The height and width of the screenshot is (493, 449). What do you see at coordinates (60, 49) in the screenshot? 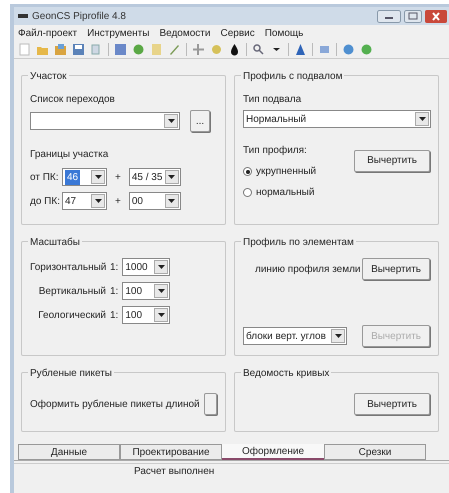
I see `folder-icon` at bounding box center [60, 49].